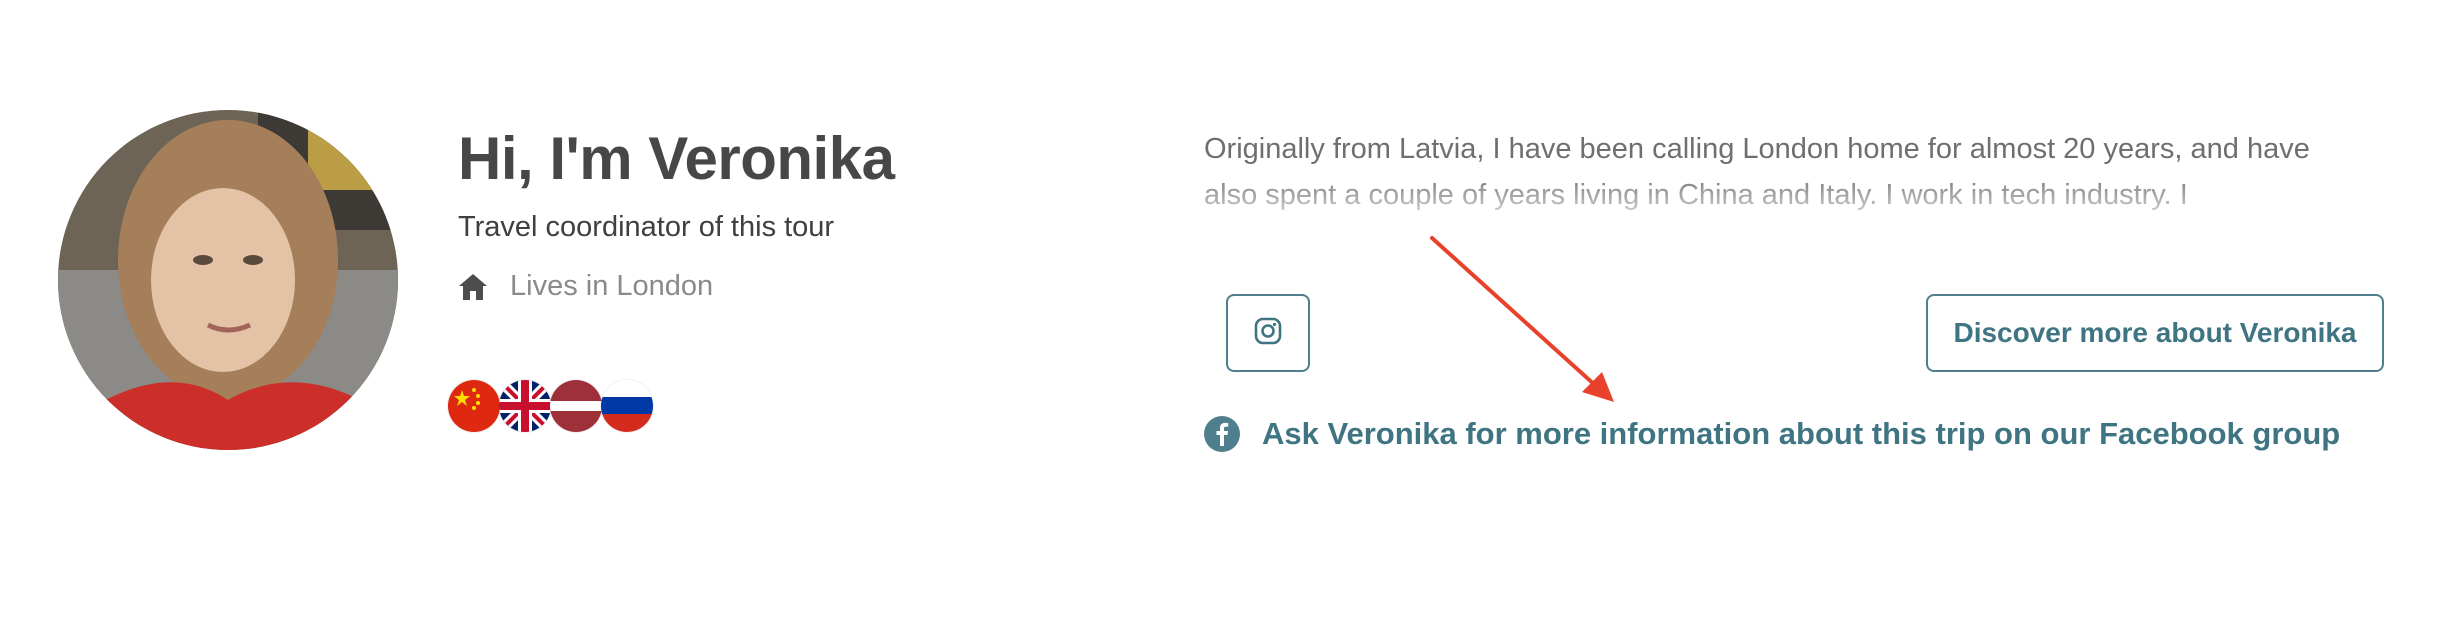 This screenshot has width=2444, height=632. Describe the element at coordinates (646, 227) in the screenshot. I see `role-subtitle: Travel coordinator of this tour` at that location.